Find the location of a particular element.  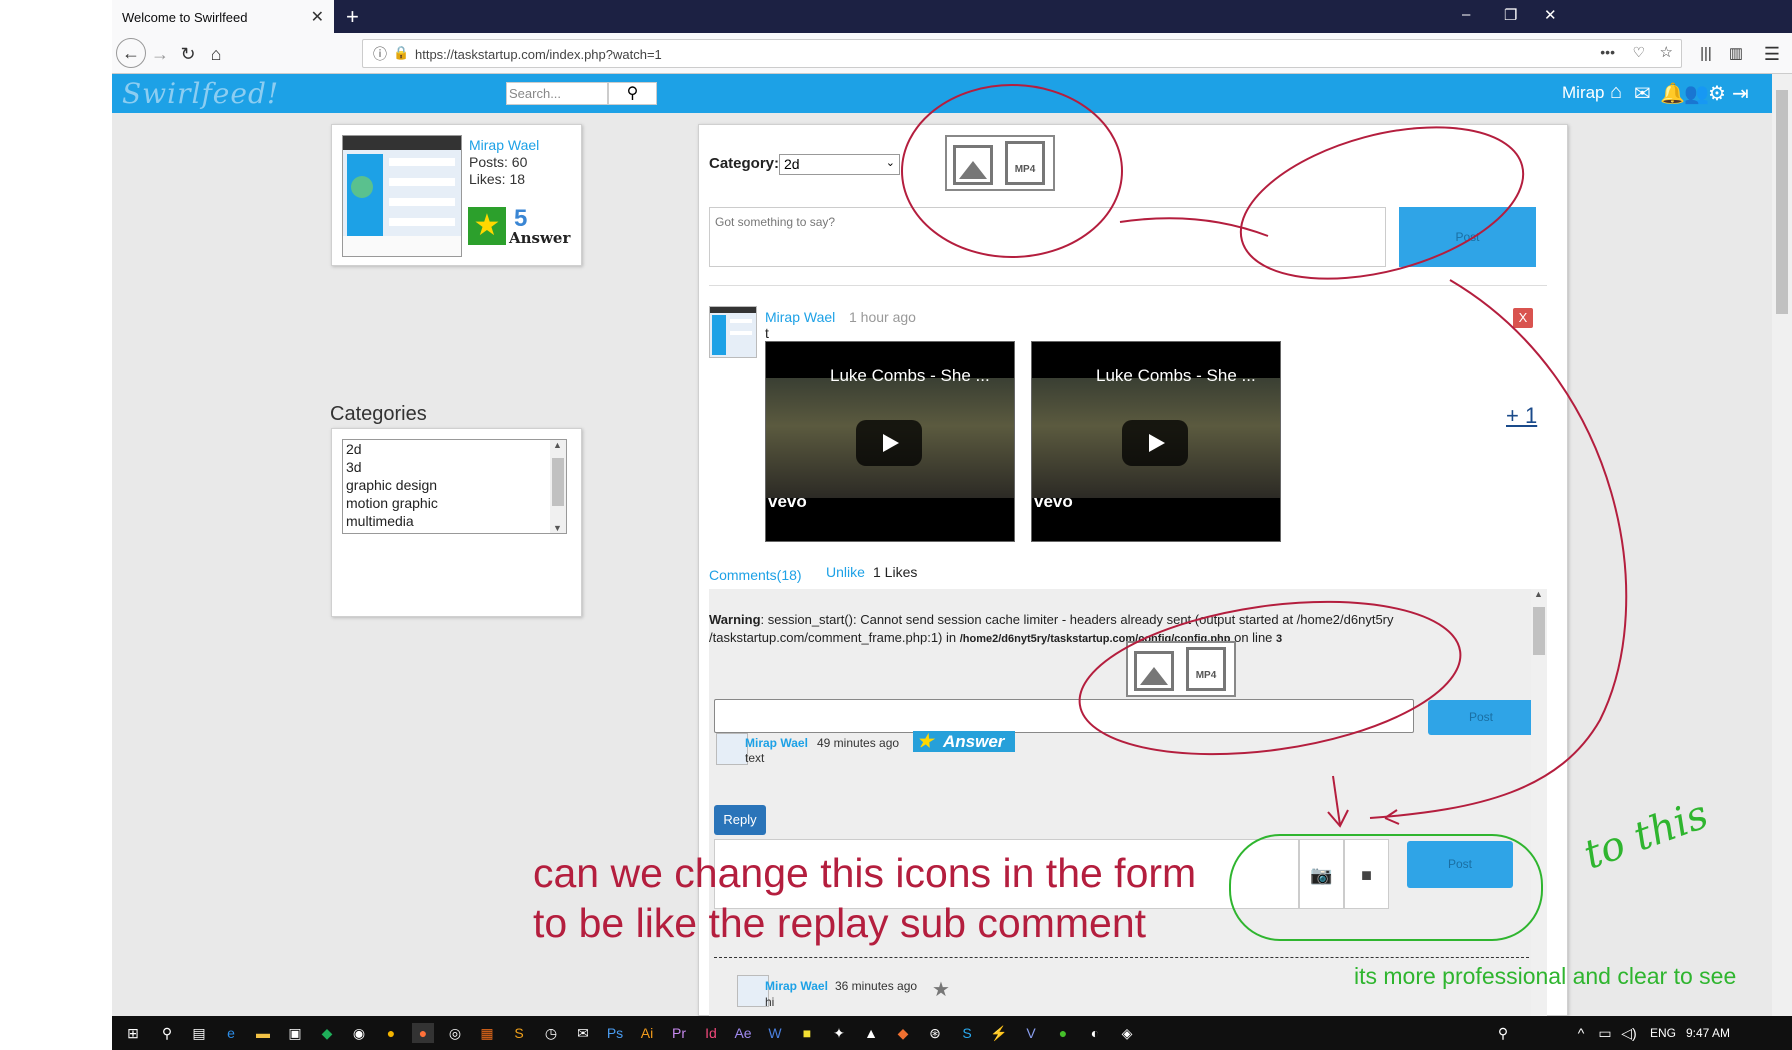

sidebar-icon: ▥ is located at coordinates (1736, 54).